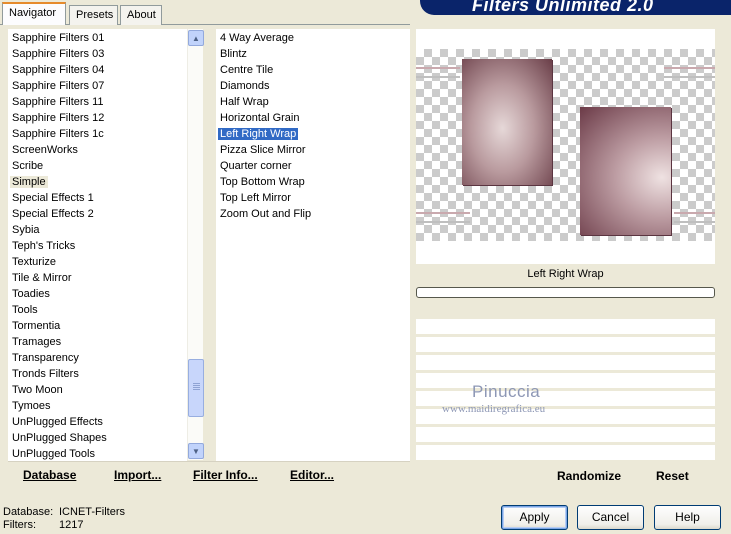 The height and width of the screenshot is (534, 731). Describe the element at coordinates (26, 230) in the screenshot. I see `category-item-label: Sybia` at that location.